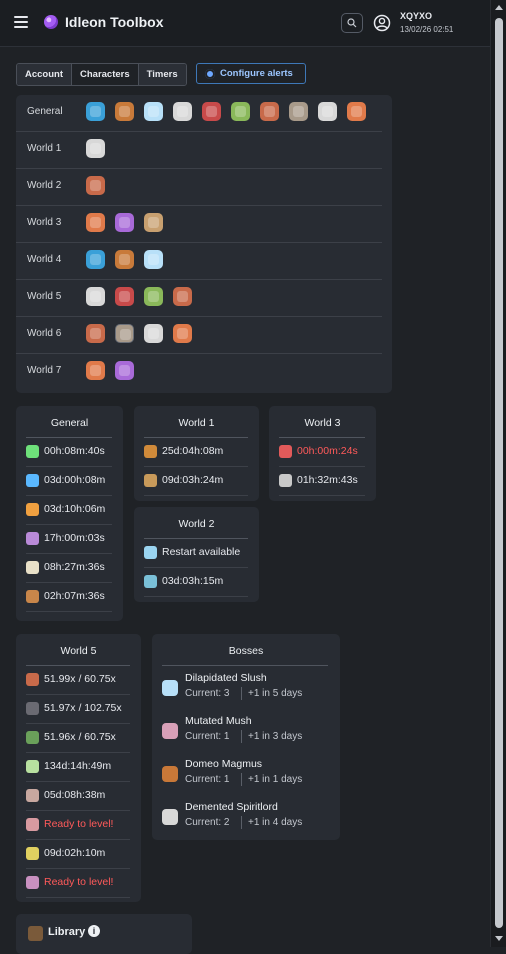  Describe the element at coordinates (153, 111) in the screenshot. I see `ice-monster-icon` at that location.